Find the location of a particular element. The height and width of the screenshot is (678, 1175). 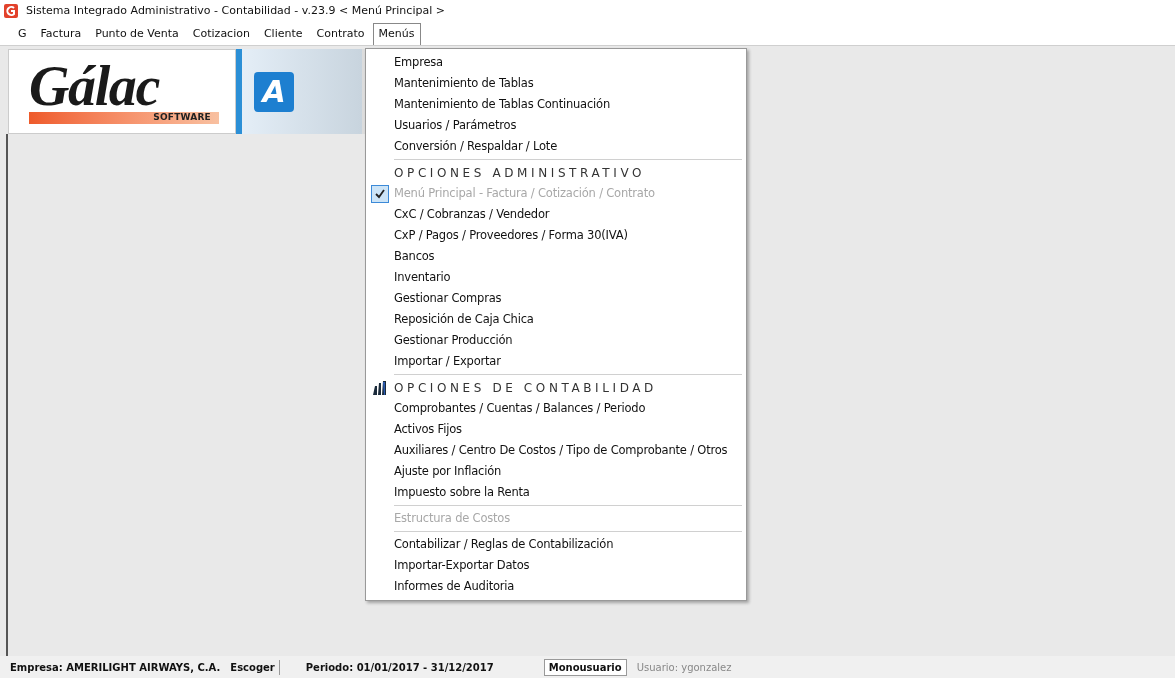

menu-item: Usuarios / Parámetros is located at coordinates (556, 125).